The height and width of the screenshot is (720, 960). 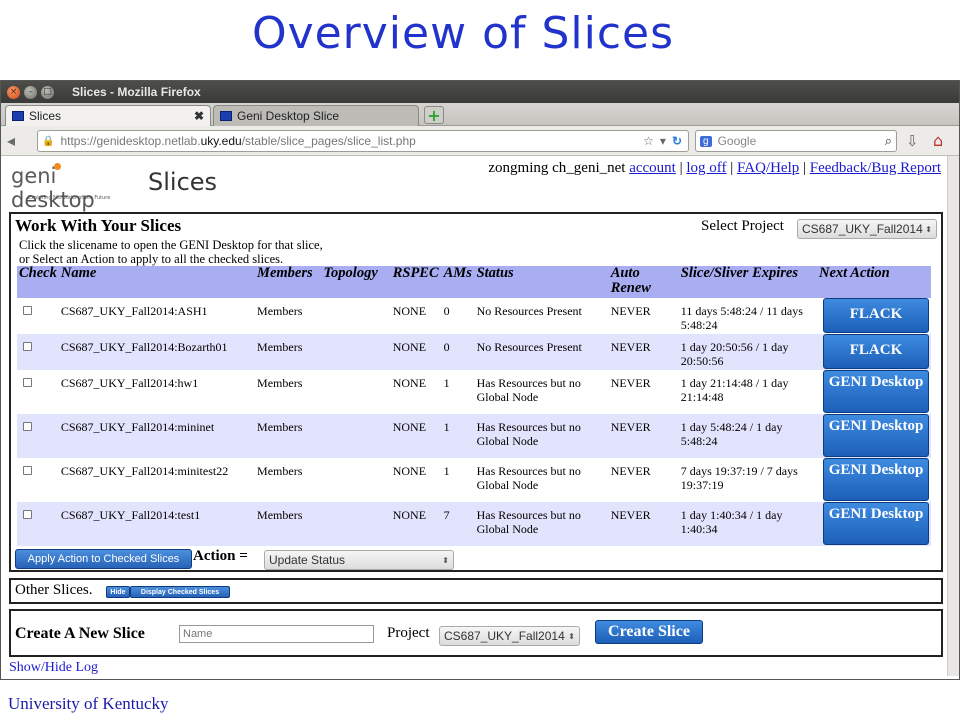 I want to click on other-slices-label: Other Slices., so click(x=54, y=590).